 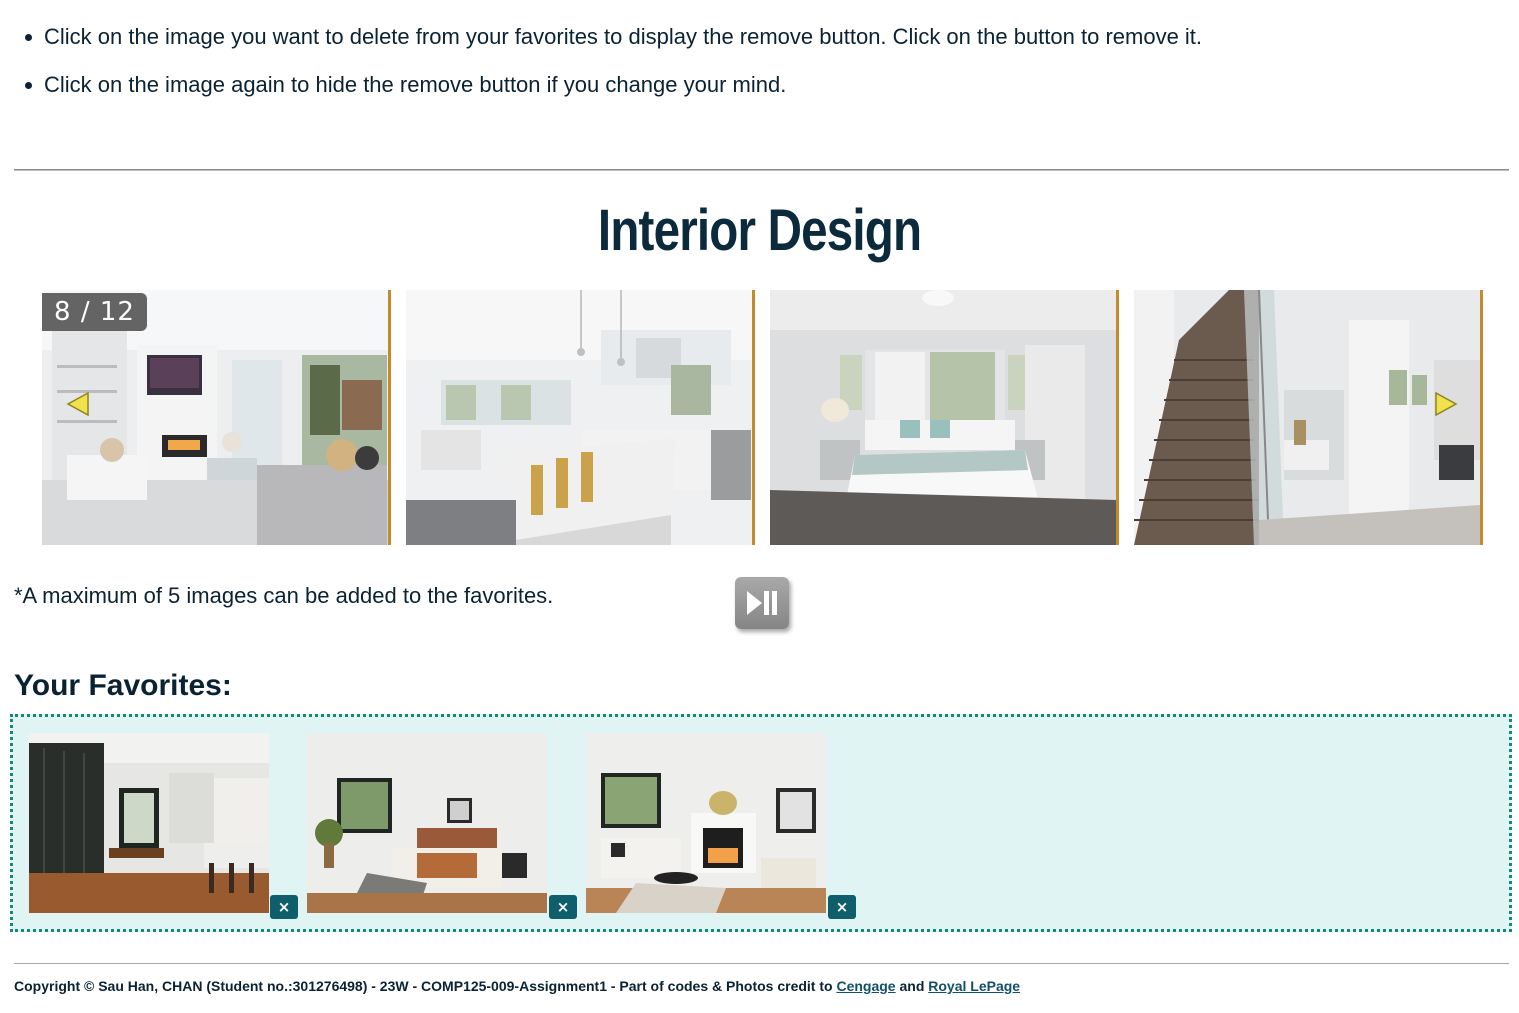 I want to click on play-pause-button, so click(x=762, y=603).